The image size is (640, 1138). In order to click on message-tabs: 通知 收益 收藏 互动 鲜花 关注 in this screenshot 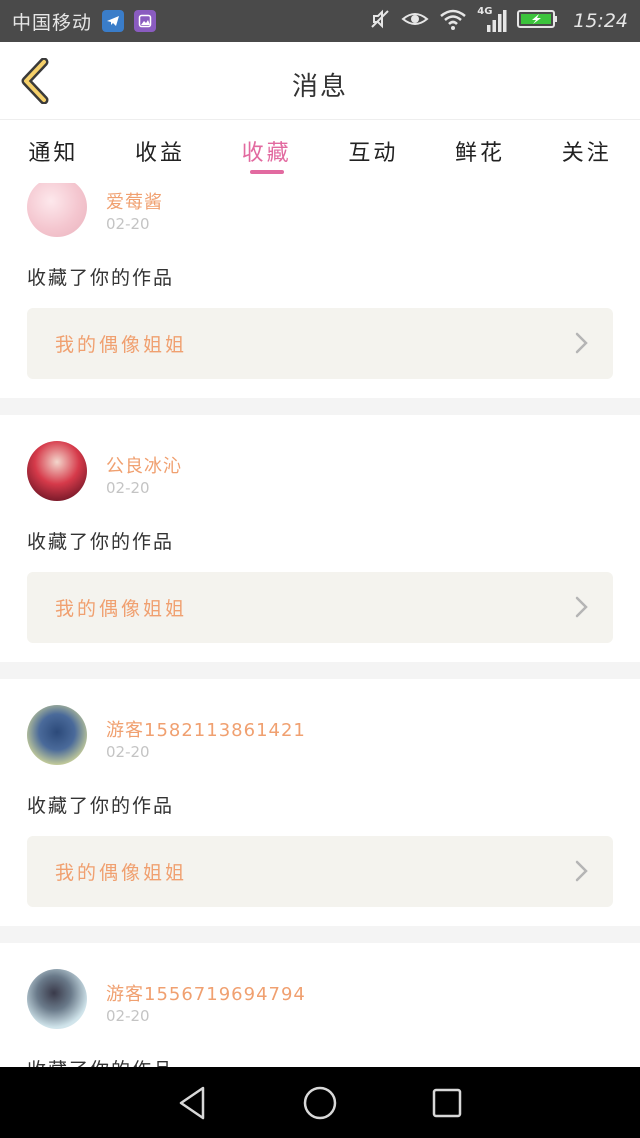, I will do `click(320, 152)`.